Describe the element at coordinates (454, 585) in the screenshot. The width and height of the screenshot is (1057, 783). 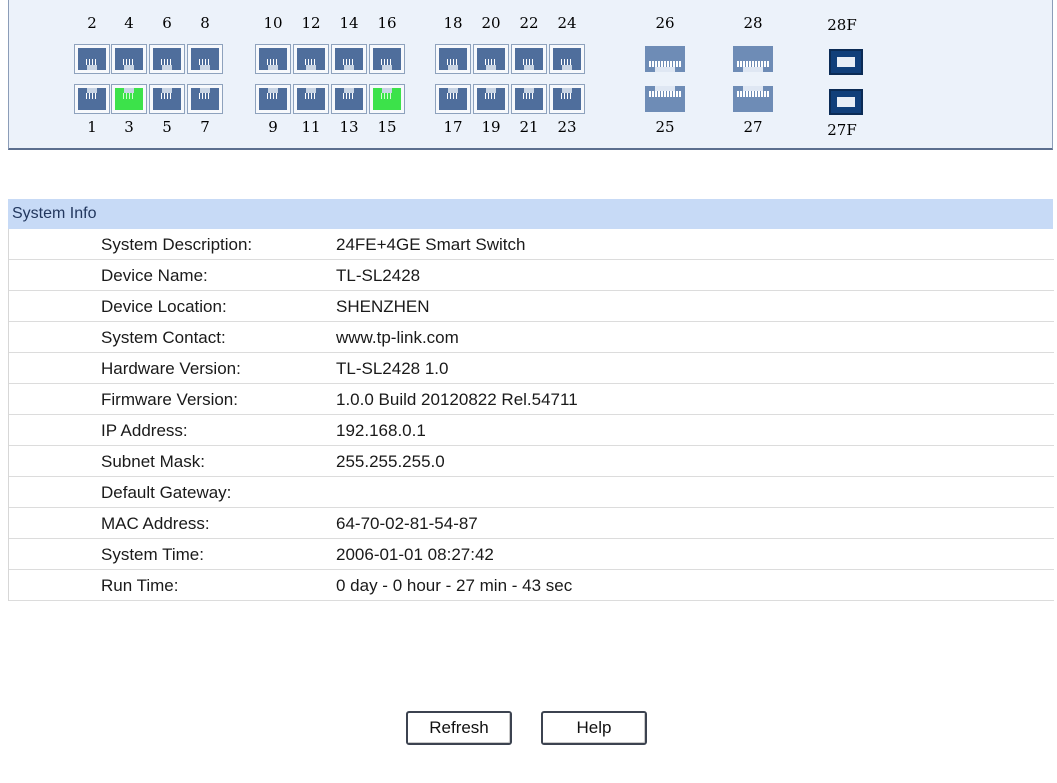
I see `row-value: 0 day - 0 hour - 27 min - 43 sec` at that location.